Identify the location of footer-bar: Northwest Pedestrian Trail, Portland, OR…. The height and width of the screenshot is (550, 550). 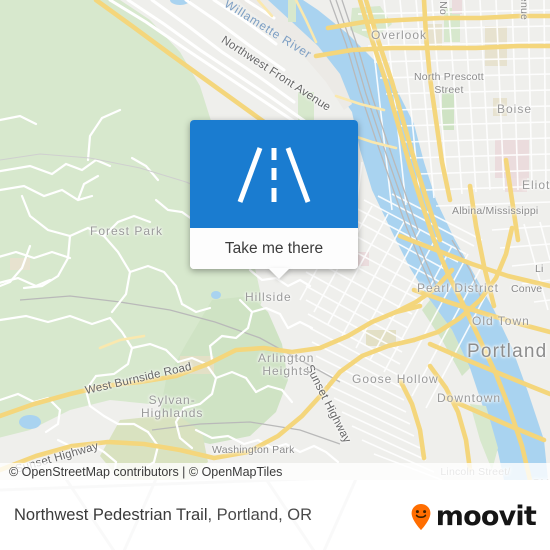
(275, 515).